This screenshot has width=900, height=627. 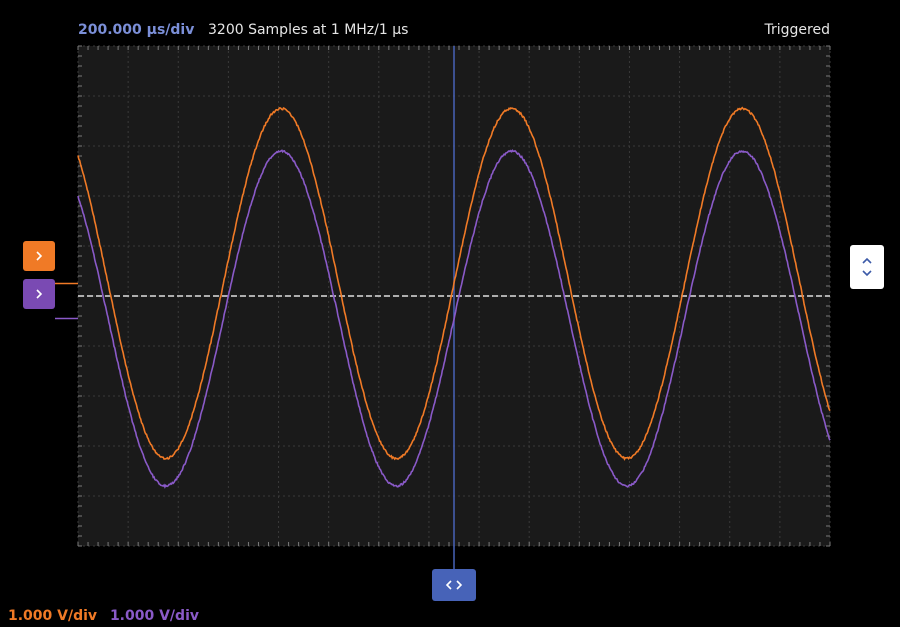 What do you see at coordinates (52, 616) in the screenshot?
I see `ch1-scale-label: 1.000 V/div` at bounding box center [52, 616].